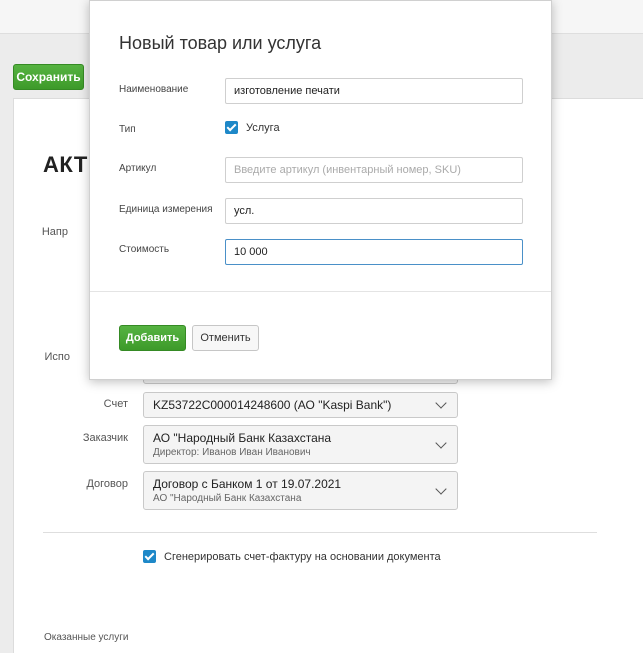  What do you see at coordinates (227, 498) in the screenshot?
I see `contract-select-sub: АО "Народный Банк Казахстана` at bounding box center [227, 498].